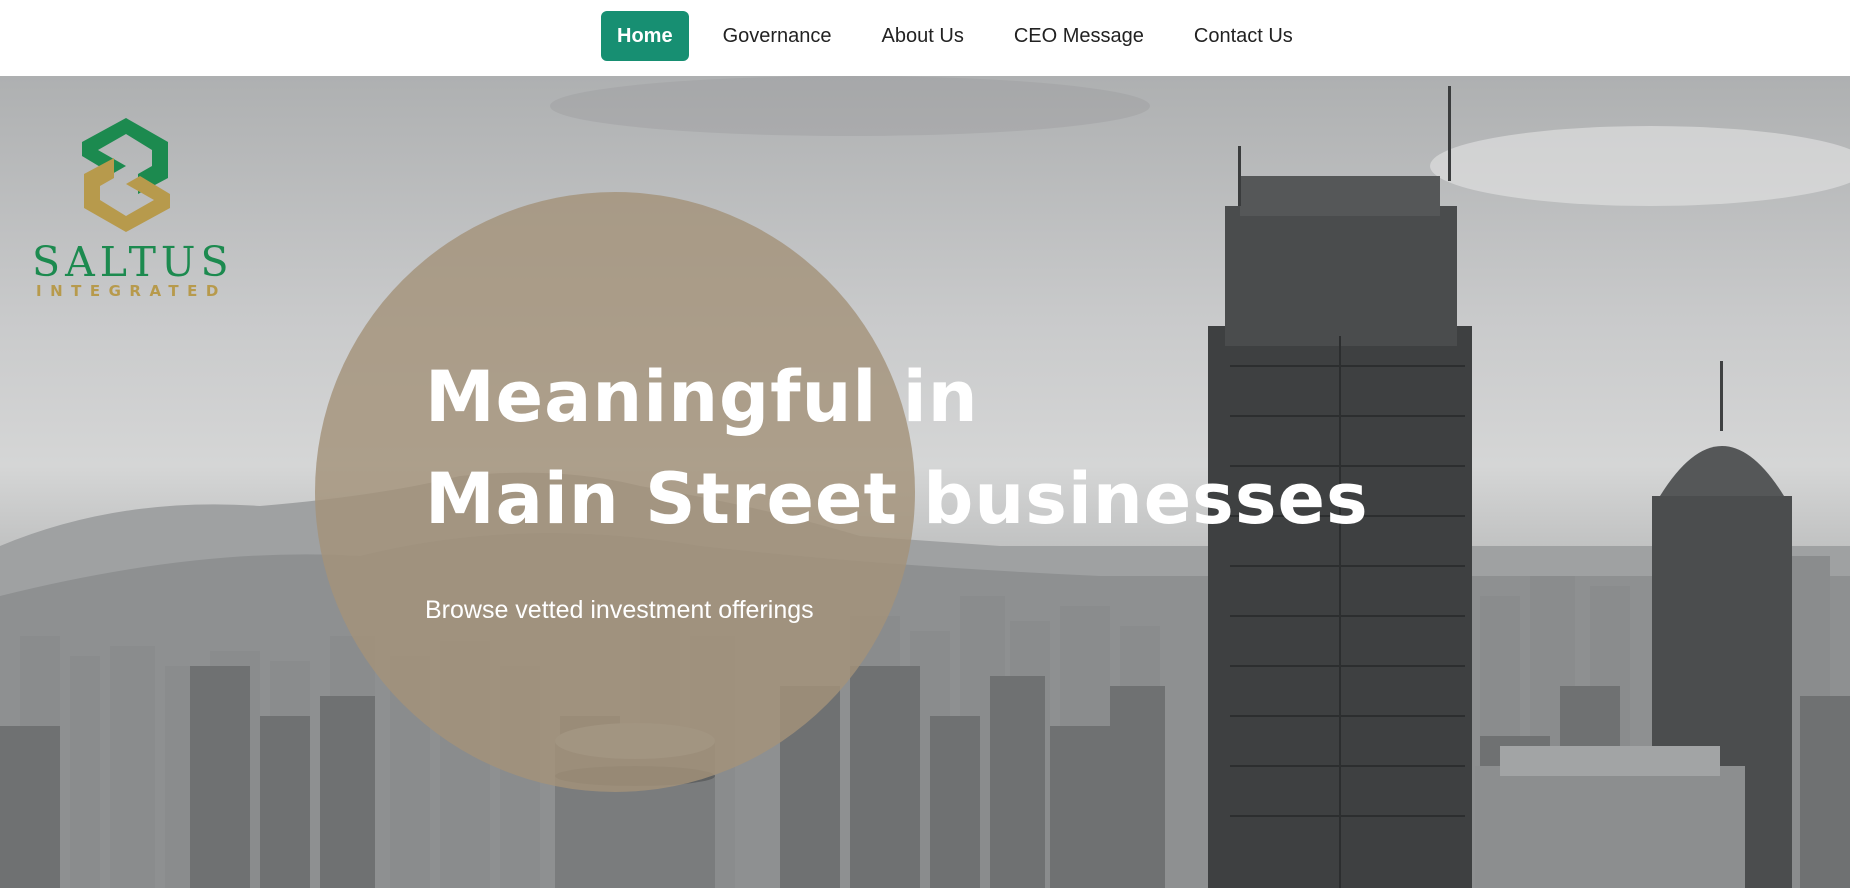 This screenshot has width=1850, height=888. Describe the element at coordinates (619, 610) in the screenshot. I see `hero-subheadline: Browse vetted investment offerings` at that location.